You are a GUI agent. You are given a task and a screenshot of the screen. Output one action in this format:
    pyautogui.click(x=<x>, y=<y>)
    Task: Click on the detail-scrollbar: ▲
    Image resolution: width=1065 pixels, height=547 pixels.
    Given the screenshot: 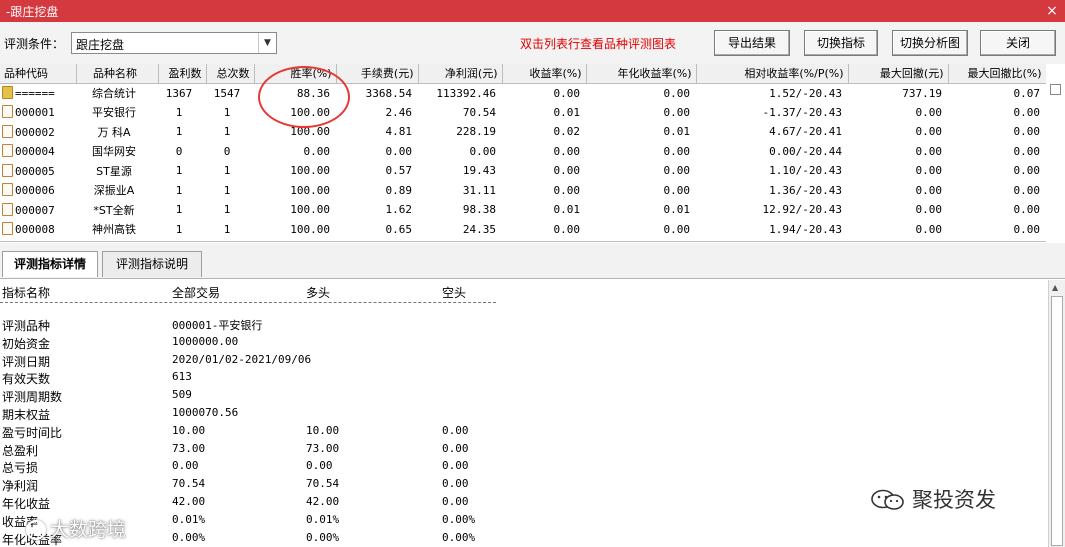 What is the action you would take?
    pyautogui.click(x=1056, y=413)
    